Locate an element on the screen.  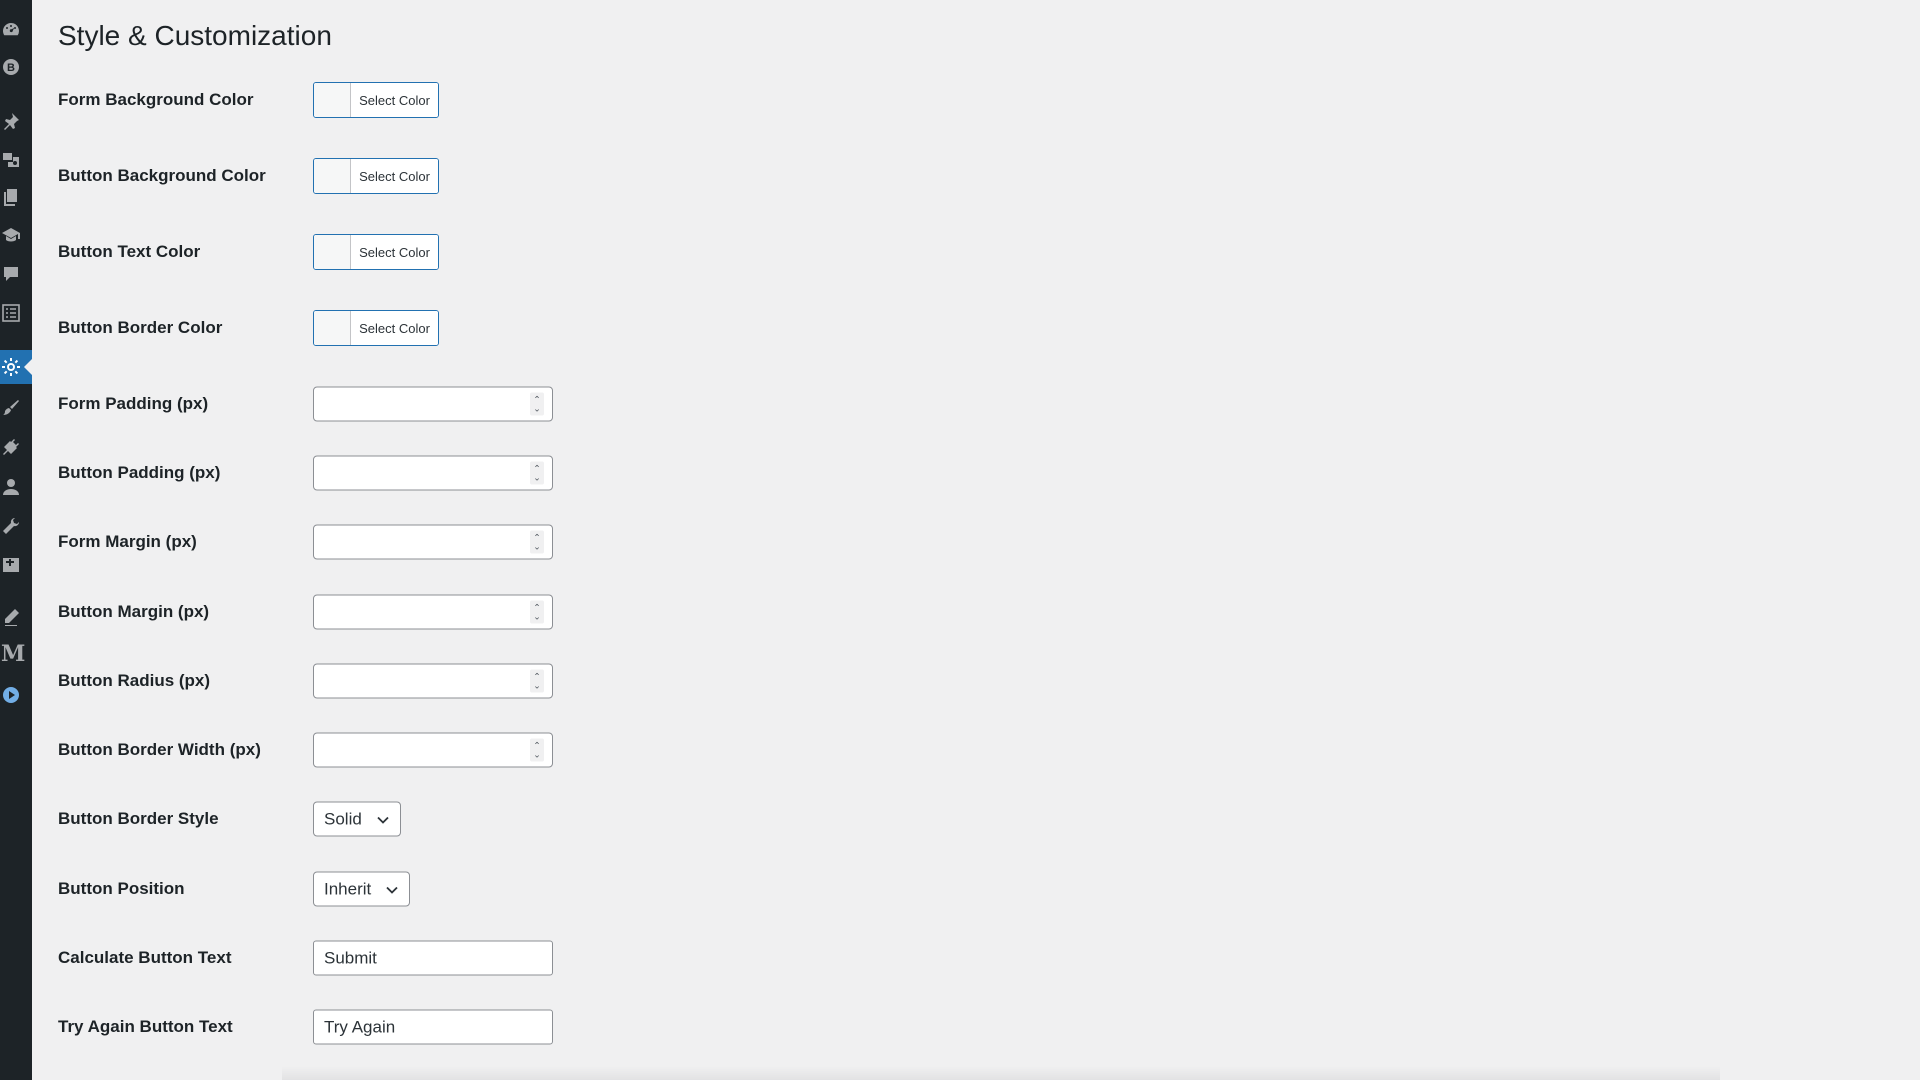
button-bg-color-row: Button Background Color Select Color is located at coordinates (989, 176).